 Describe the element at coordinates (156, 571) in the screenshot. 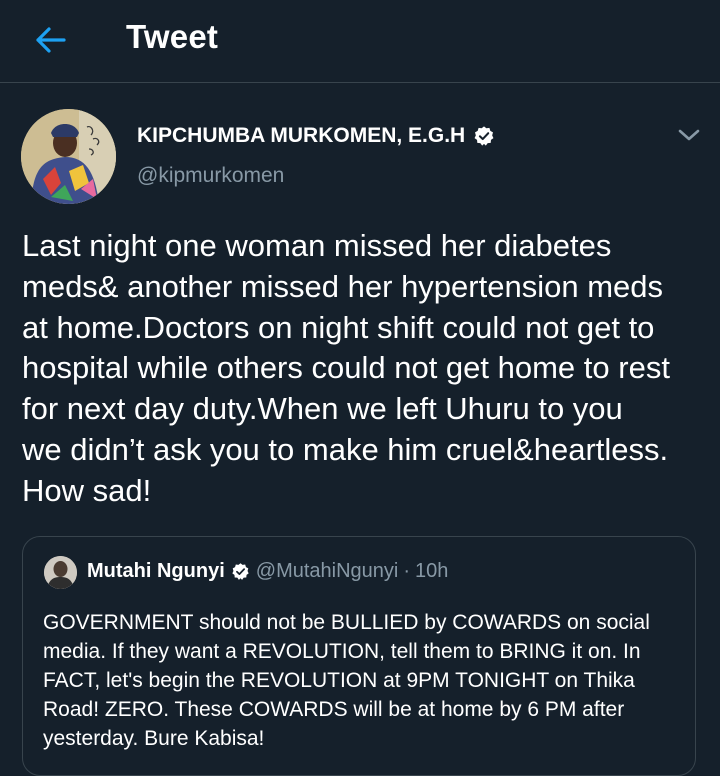

I see `quoted-author-name: Mutahi Ngunyi` at that location.